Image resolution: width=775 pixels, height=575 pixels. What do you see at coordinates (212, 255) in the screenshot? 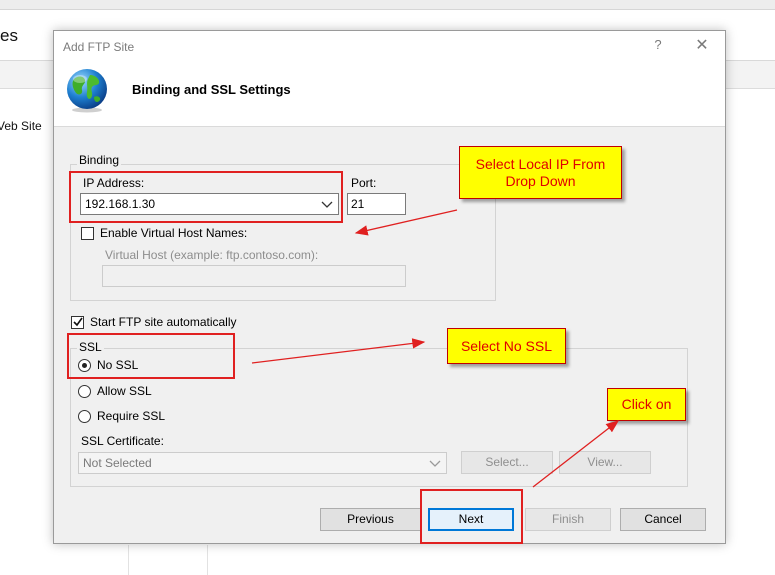
I see `virtual-host-label: Virtual Host (example: ftp.contoso.com):` at bounding box center [212, 255].